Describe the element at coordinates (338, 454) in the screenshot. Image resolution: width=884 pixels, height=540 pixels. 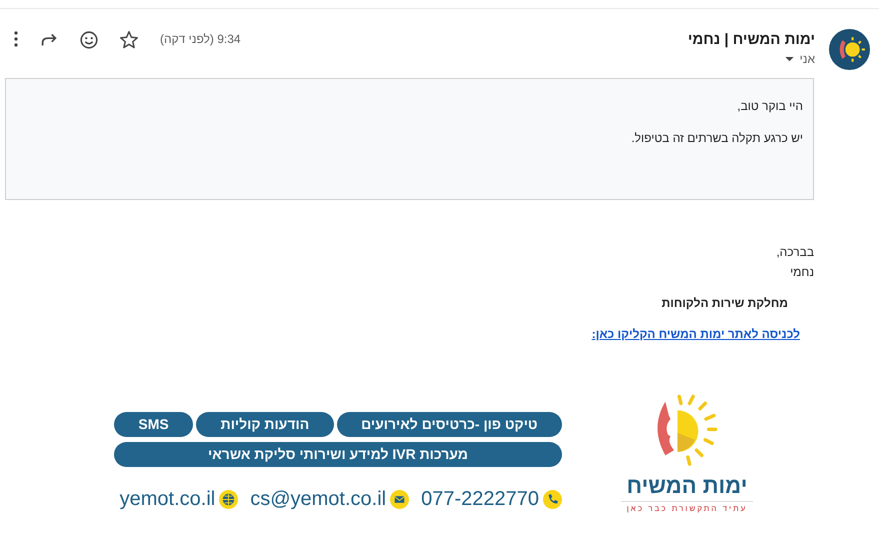
I see `service-pill: מערכות IVR למידע ושירותי סליקת אשראי` at that location.